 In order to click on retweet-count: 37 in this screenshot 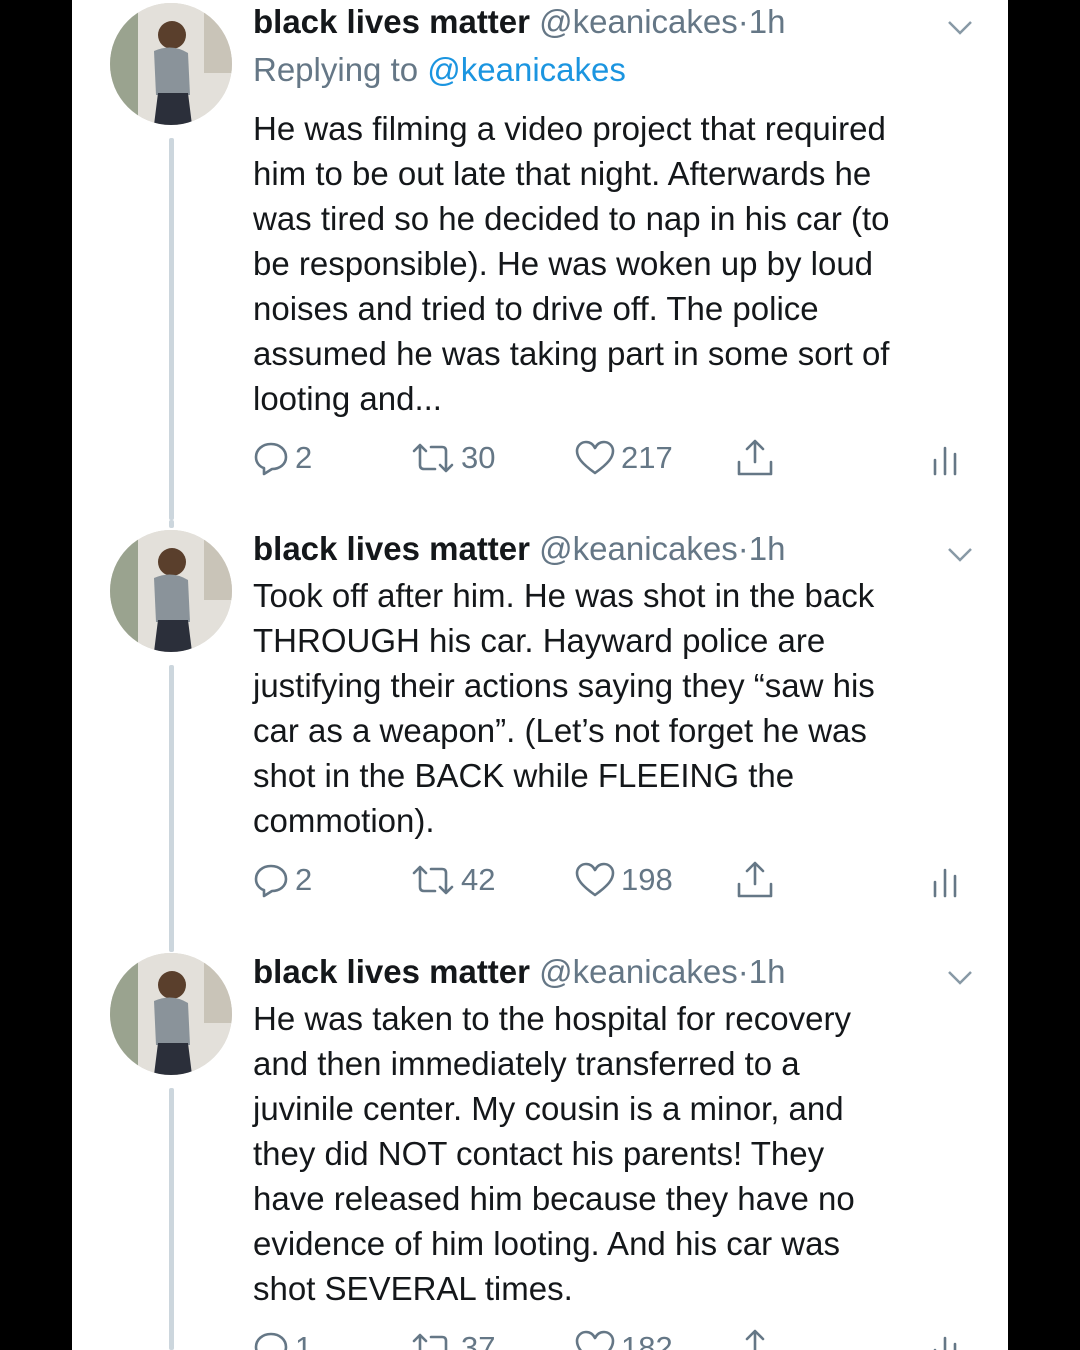, I will do `click(478, 1340)`.